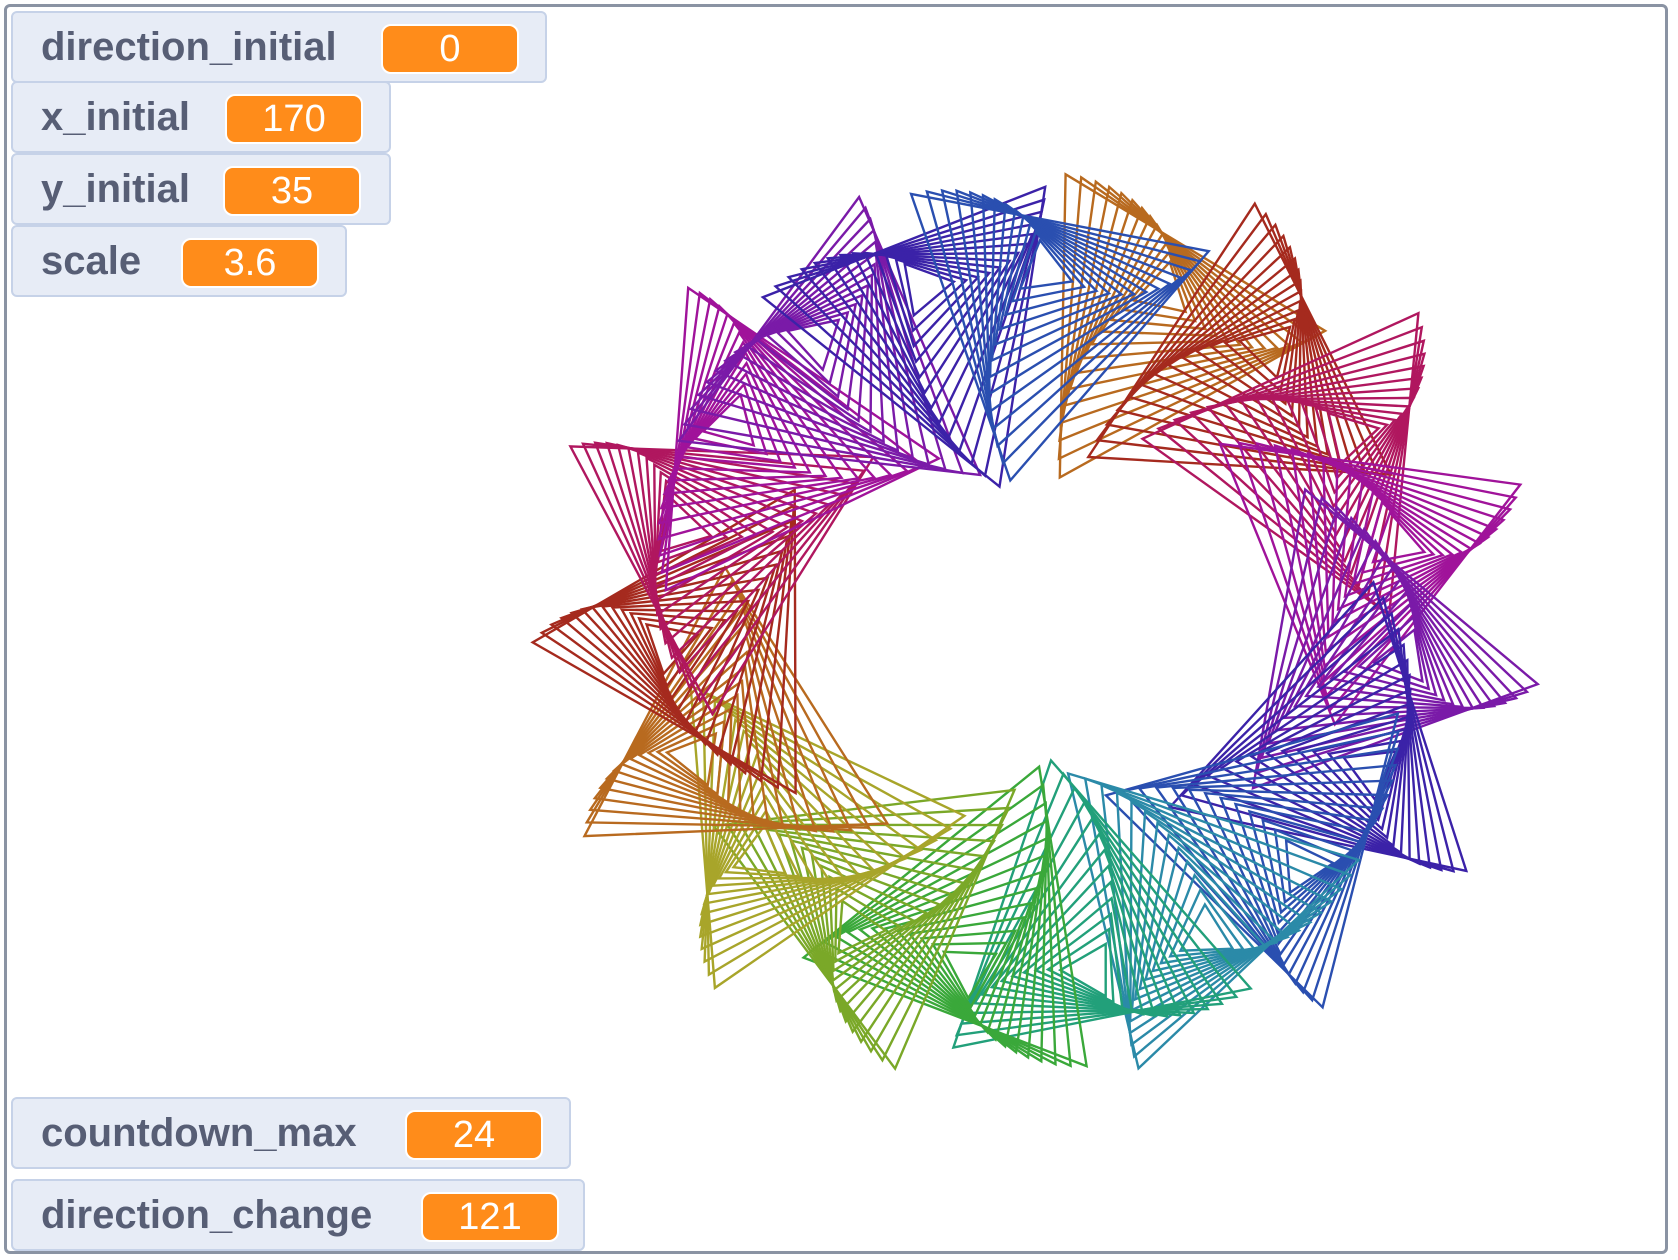  What do you see at coordinates (91, 260) in the screenshot?
I see `monitor-label: scale` at bounding box center [91, 260].